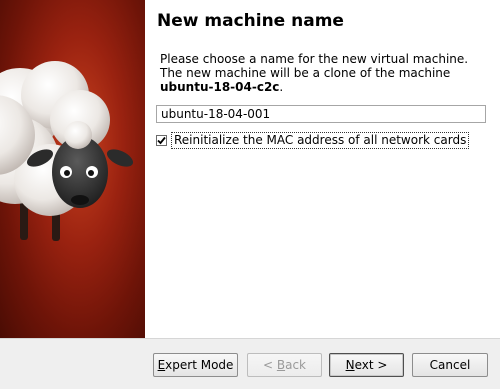 Image resolution: width=500 pixels, height=389 pixels. Describe the element at coordinates (321, 114) in the screenshot. I see `machine-name-input` at that location.